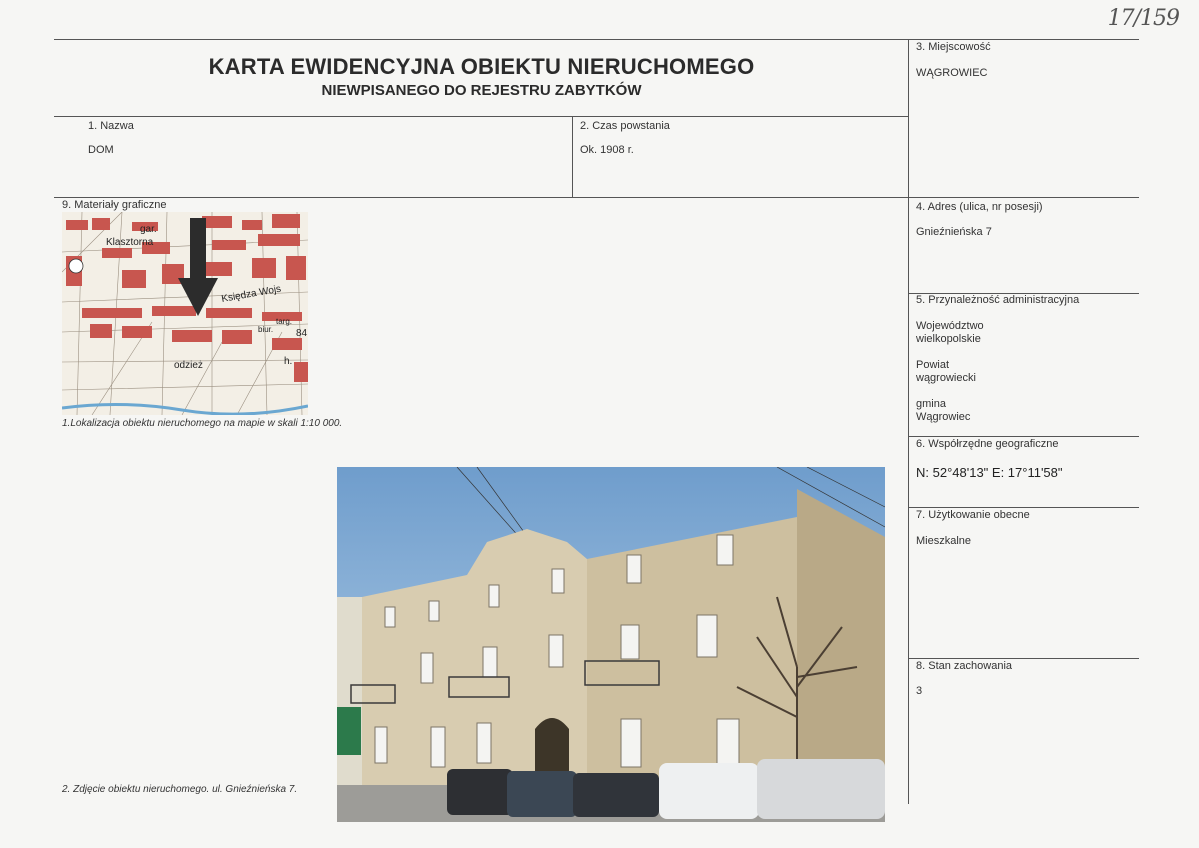 This screenshot has height=848, width=1199. I want to click on usage-label: 7. Użytkowanie obecne, so click(973, 515).